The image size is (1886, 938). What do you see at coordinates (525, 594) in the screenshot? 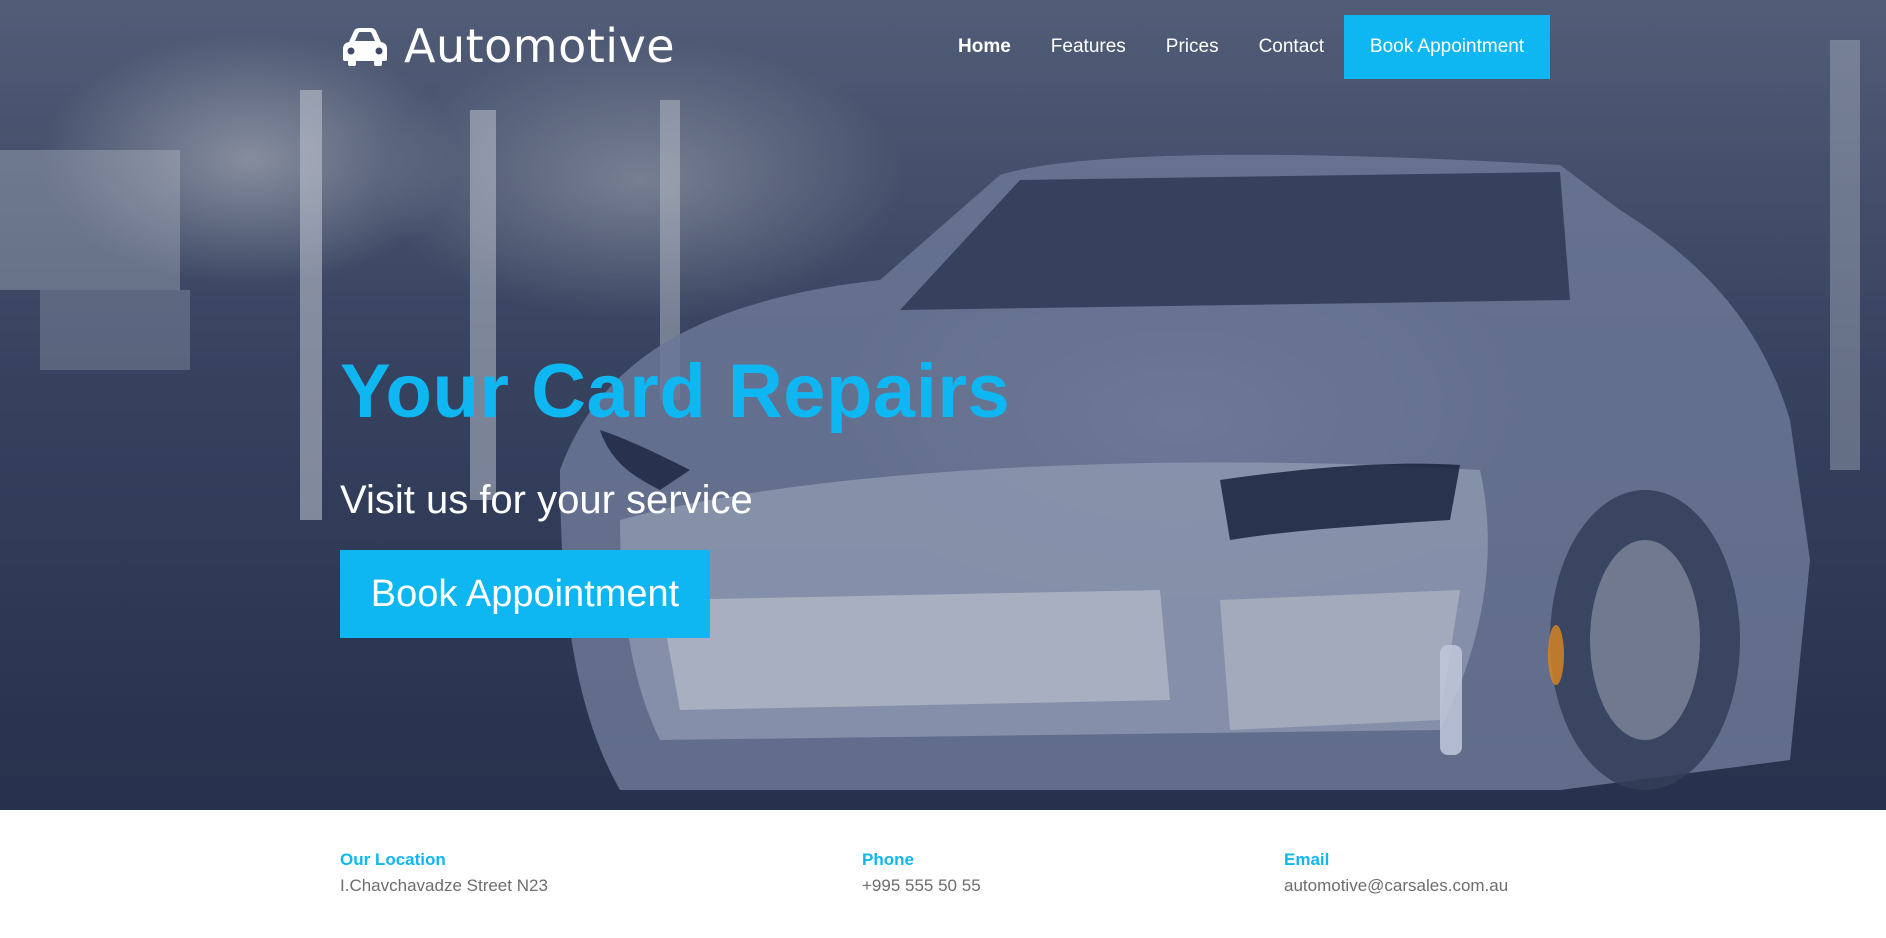
I see `hero-book-appointment-button: Book Appointment` at bounding box center [525, 594].